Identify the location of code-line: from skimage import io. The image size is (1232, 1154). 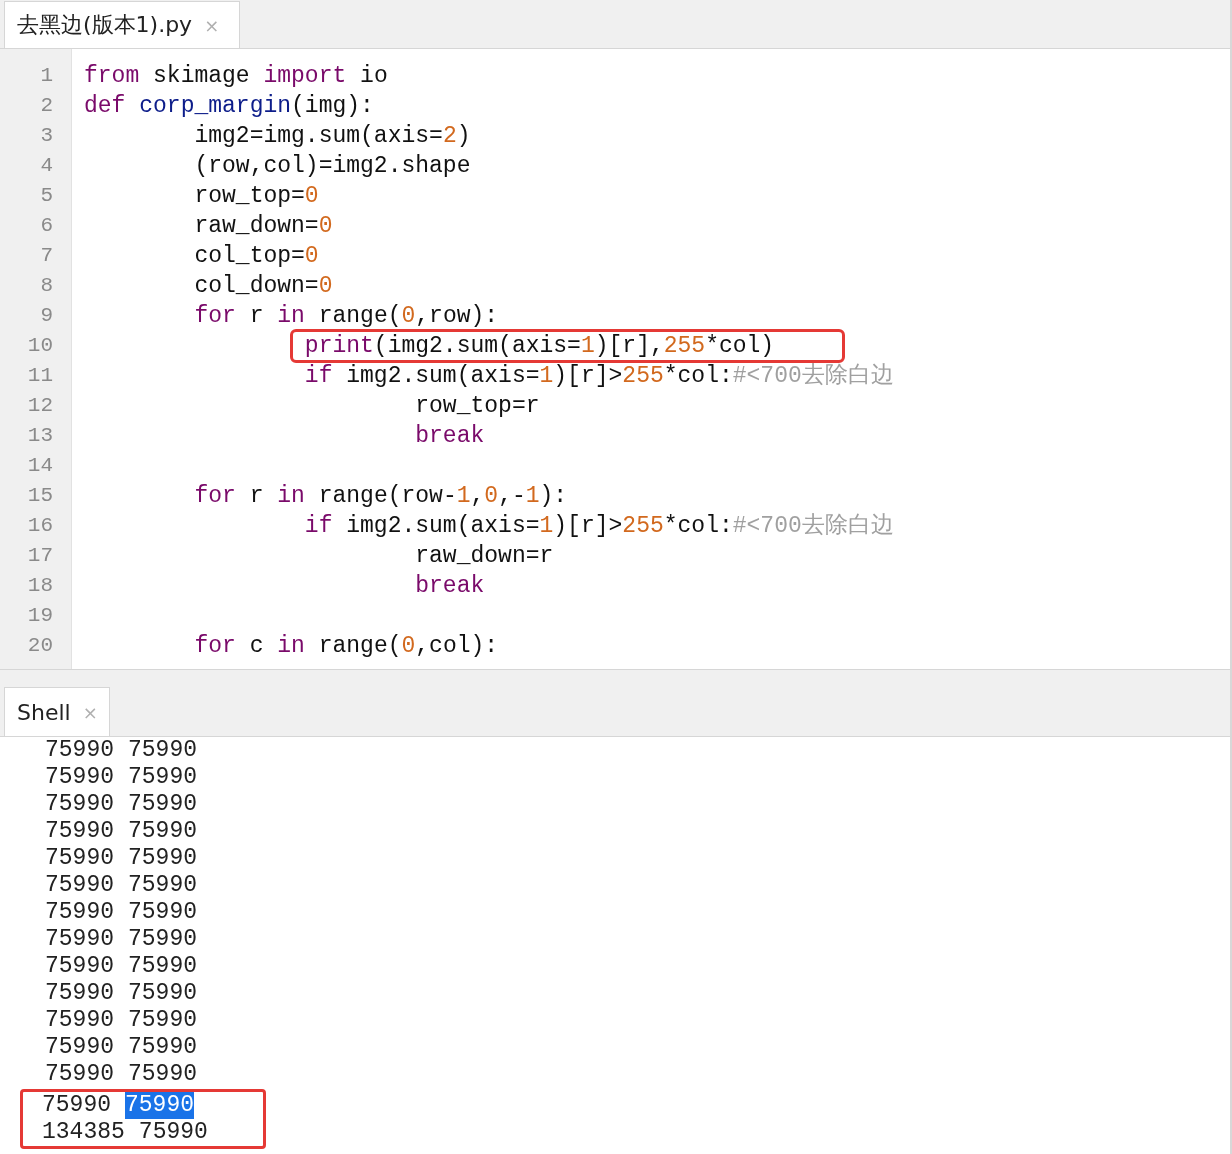
(236, 76).